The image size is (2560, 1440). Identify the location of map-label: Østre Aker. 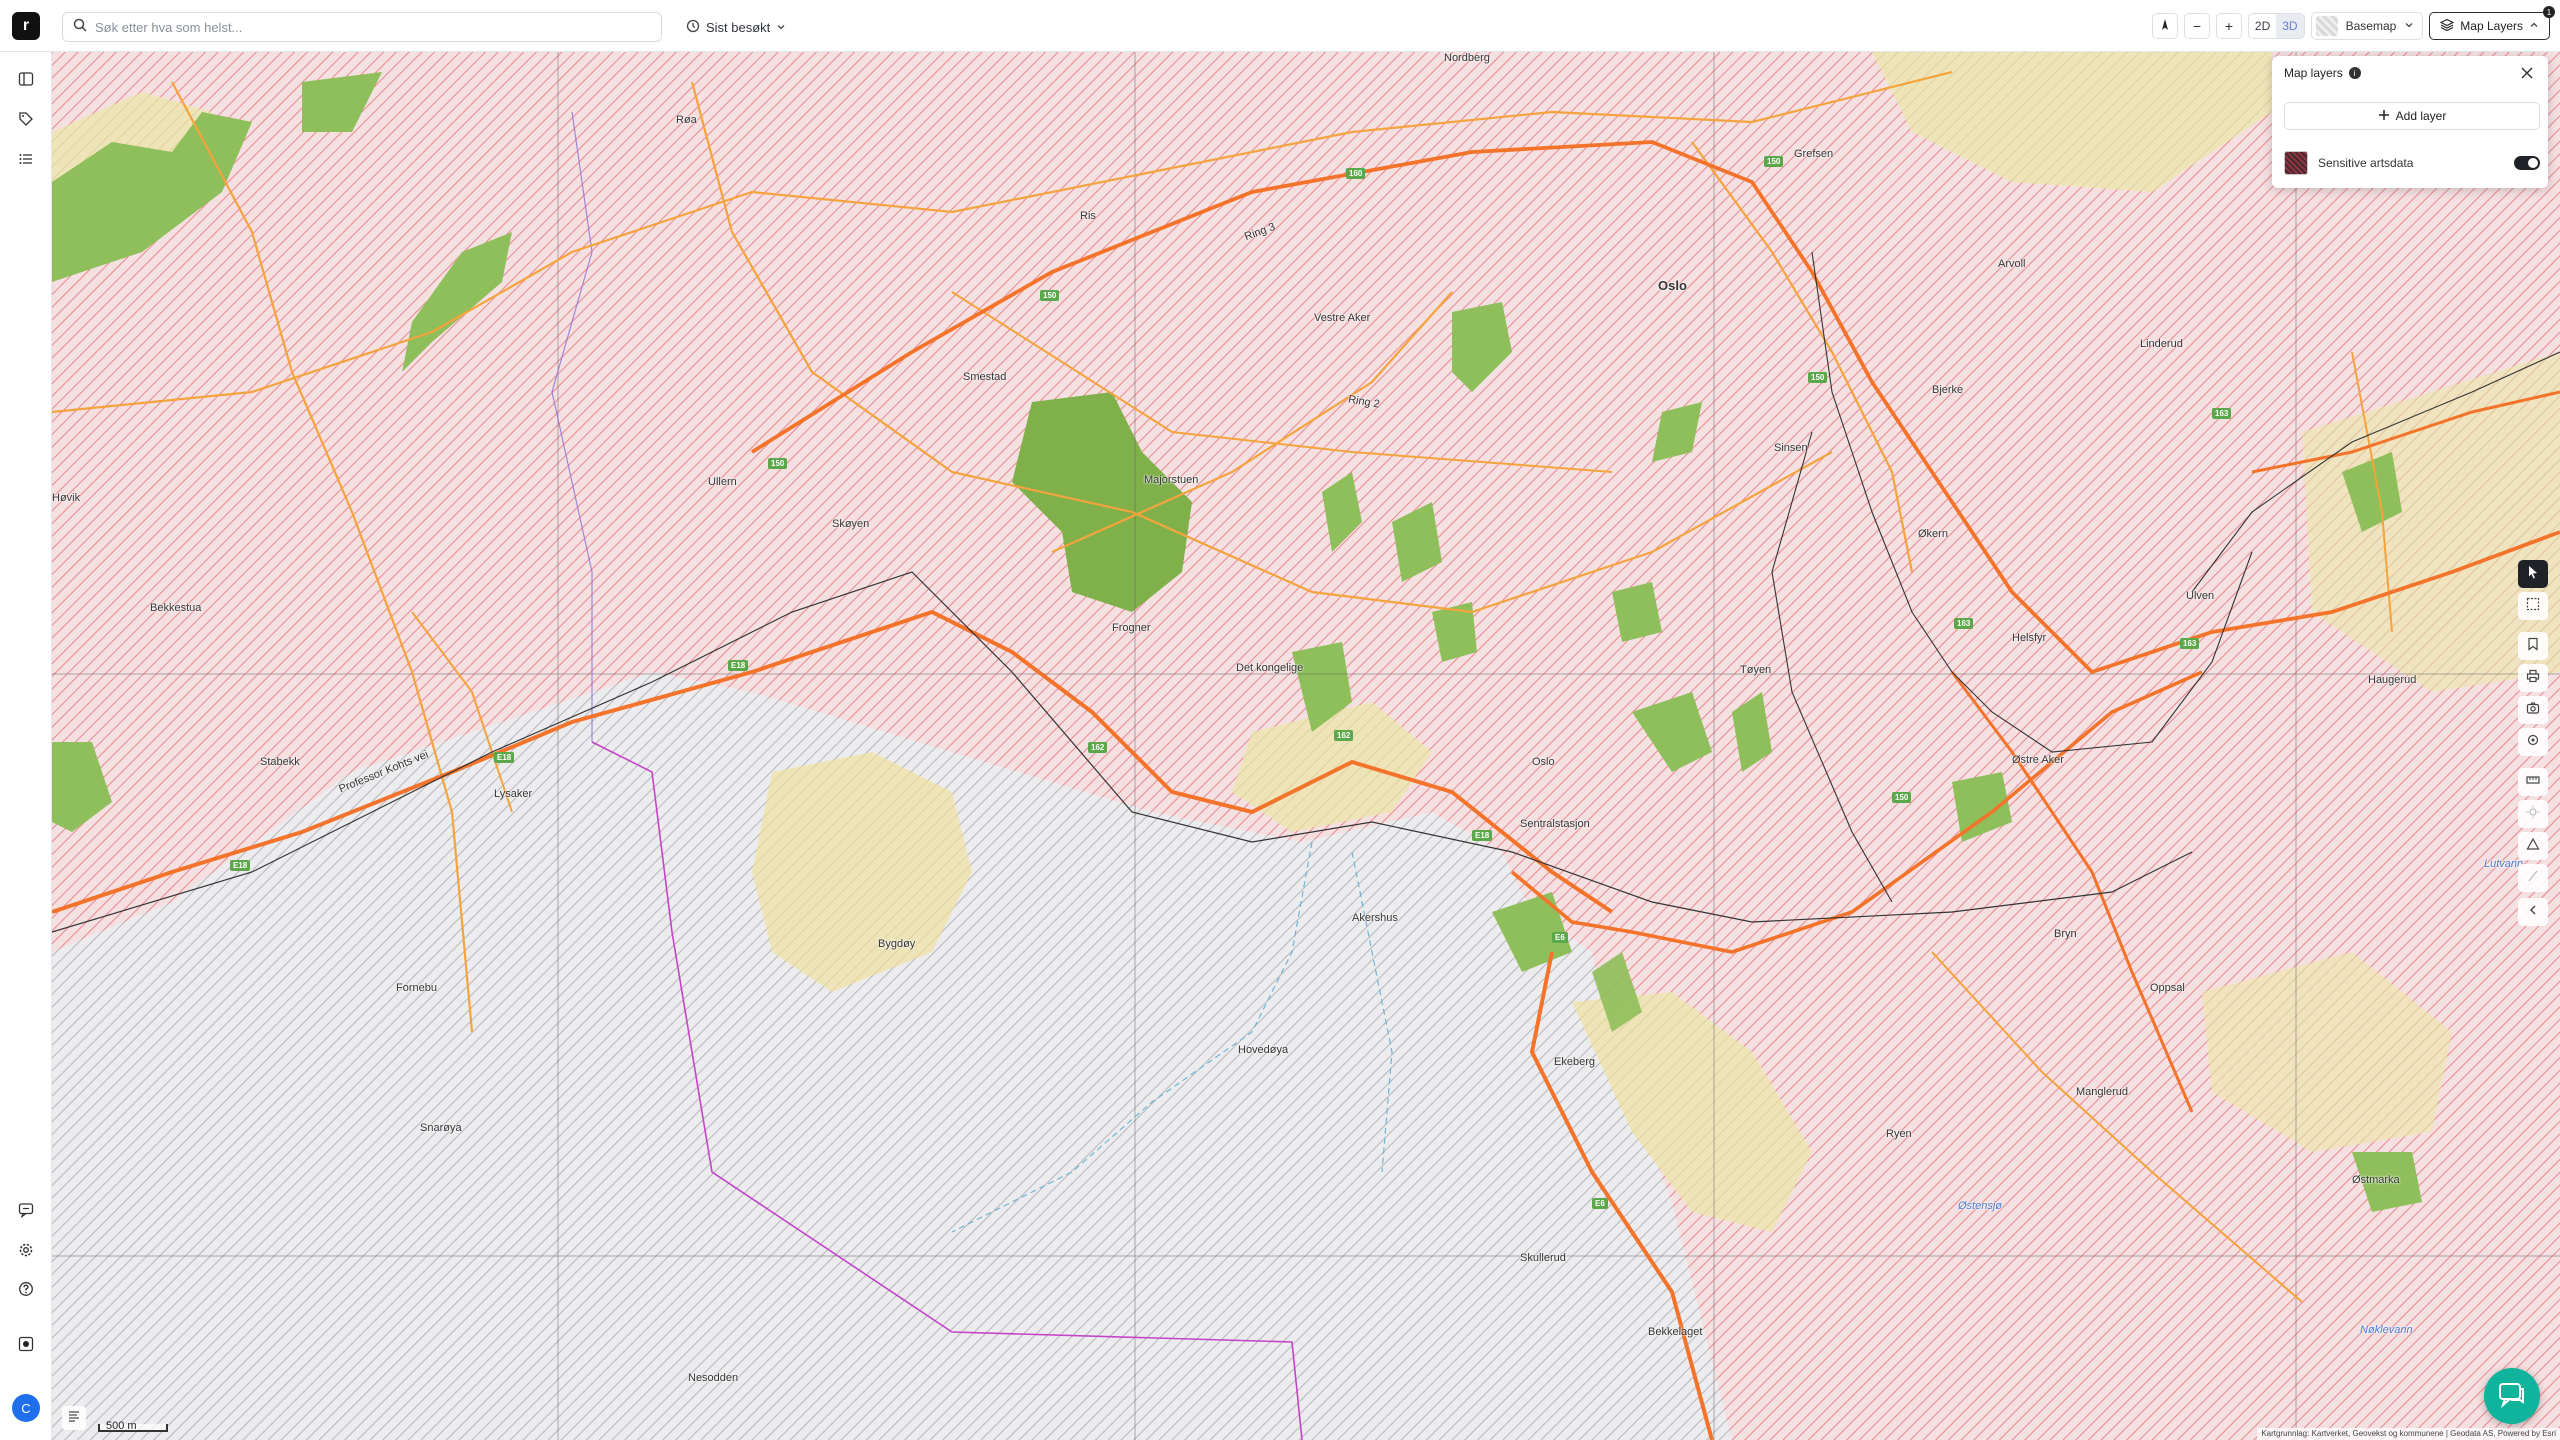
(2038, 760).